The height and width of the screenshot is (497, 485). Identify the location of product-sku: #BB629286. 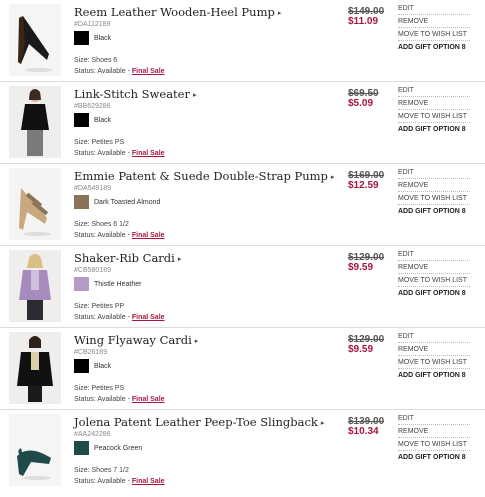
(92, 106).